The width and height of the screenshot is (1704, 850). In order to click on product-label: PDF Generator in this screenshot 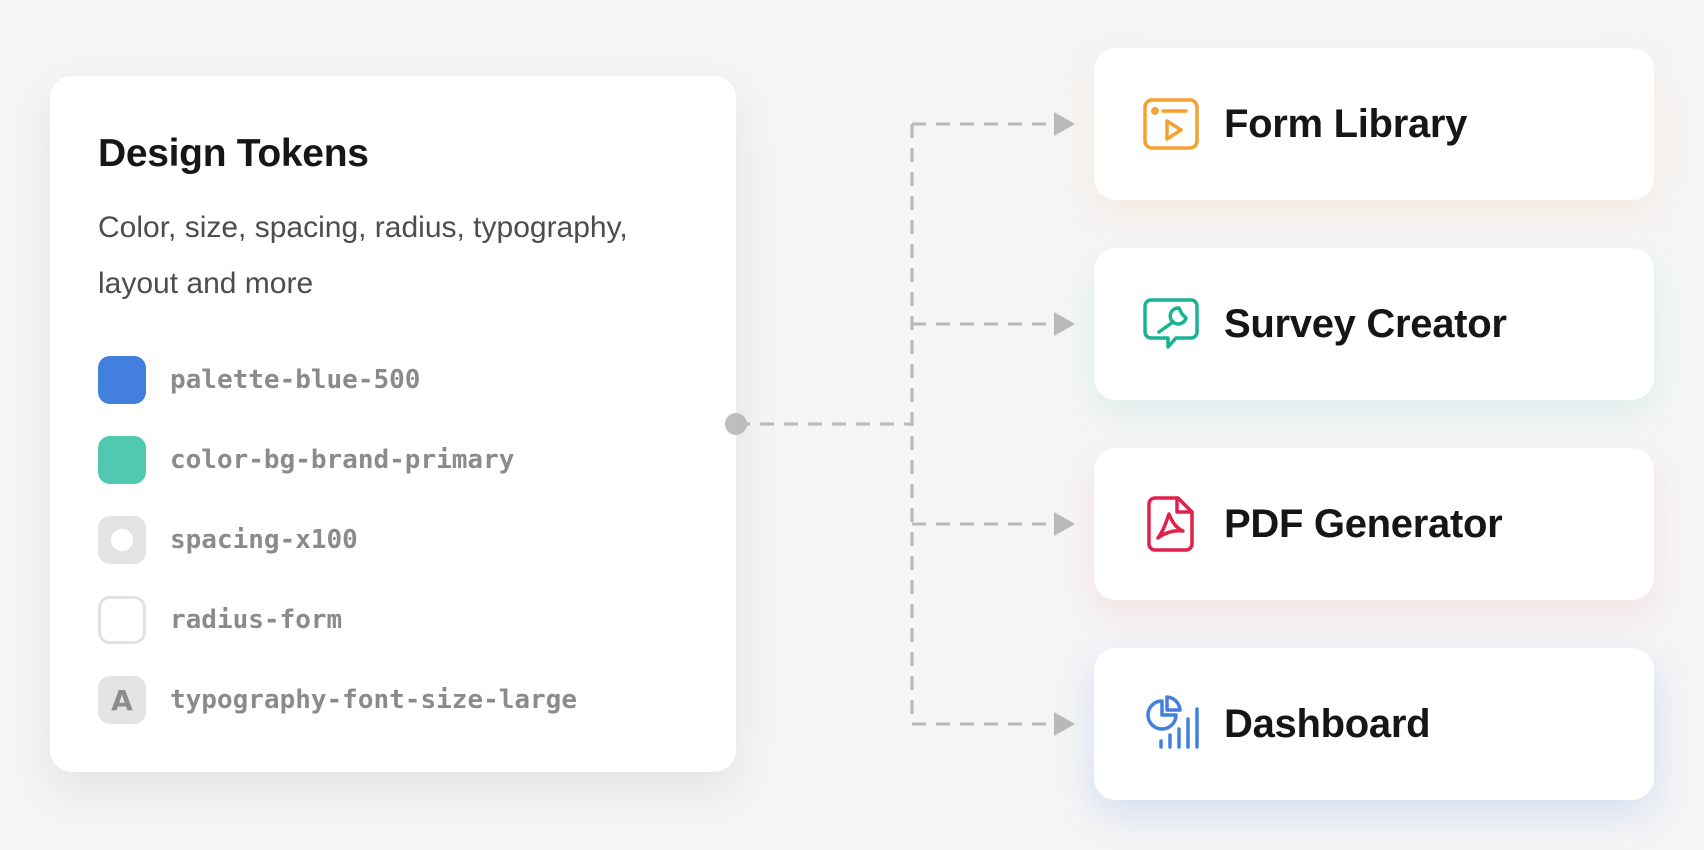, I will do `click(1363, 523)`.